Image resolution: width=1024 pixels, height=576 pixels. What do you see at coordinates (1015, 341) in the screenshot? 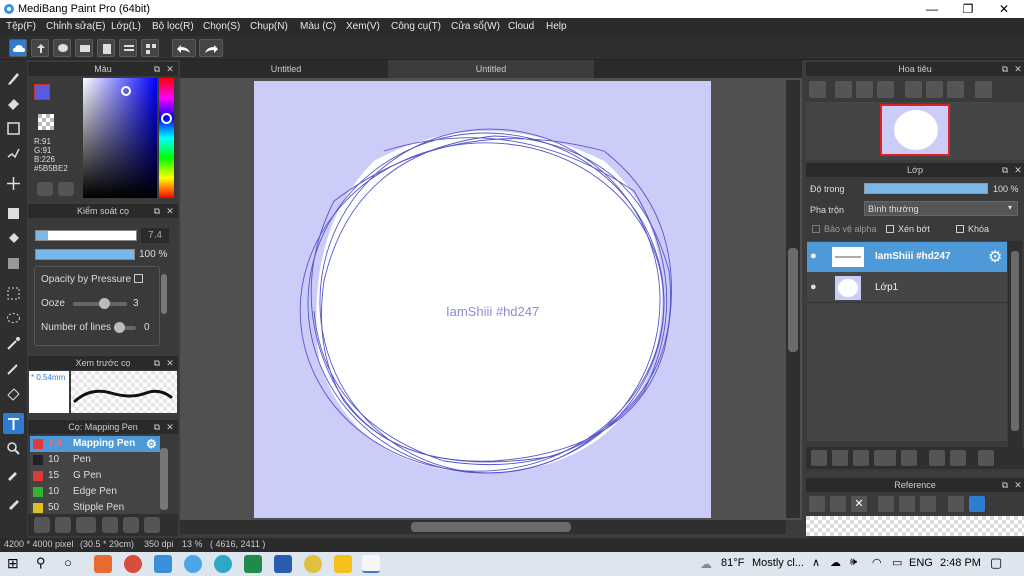
I see `layer-scroll-thumb` at bounding box center [1015, 341].